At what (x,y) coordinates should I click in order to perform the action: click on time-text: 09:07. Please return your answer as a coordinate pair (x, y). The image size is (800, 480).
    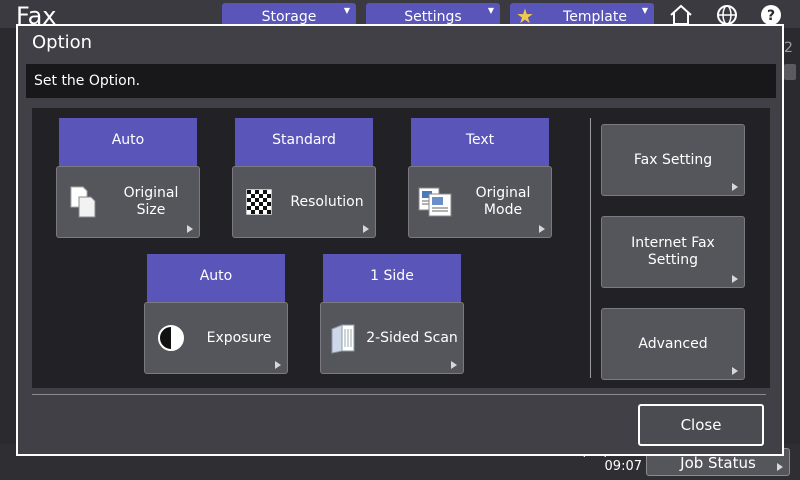
    Looking at the image, I should click on (623, 466).